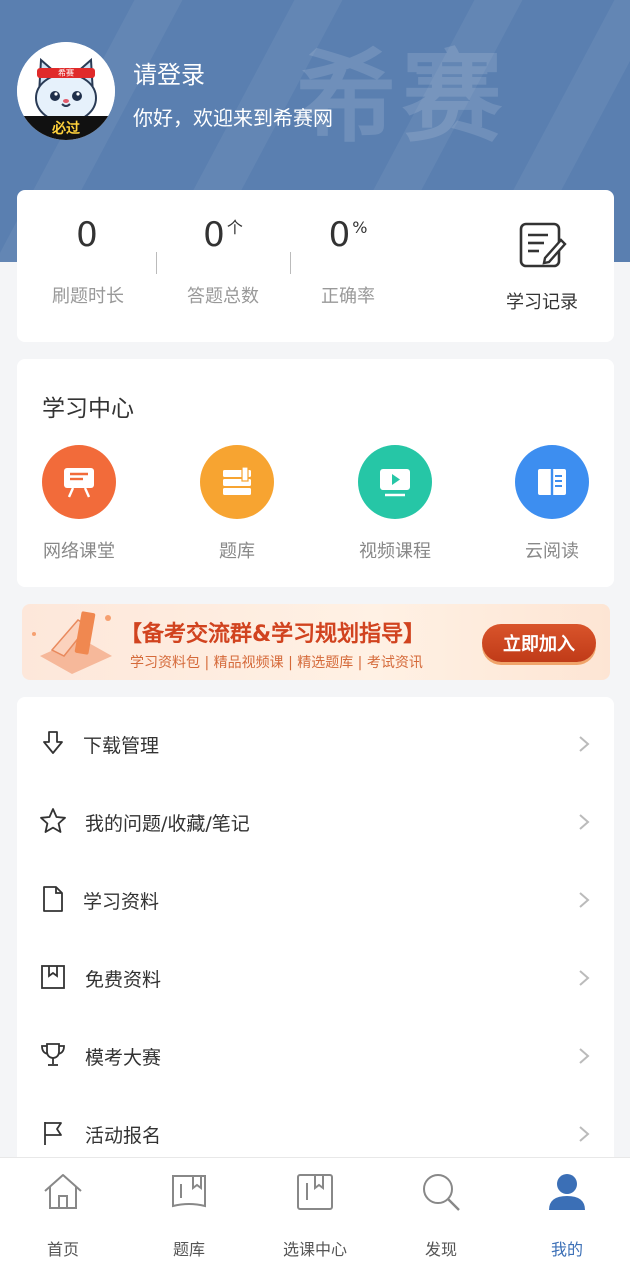 The height and width of the screenshot is (1280, 630). What do you see at coordinates (156, 263) in the screenshot?
I see `stat-divider` at bounding box center [156, 263].